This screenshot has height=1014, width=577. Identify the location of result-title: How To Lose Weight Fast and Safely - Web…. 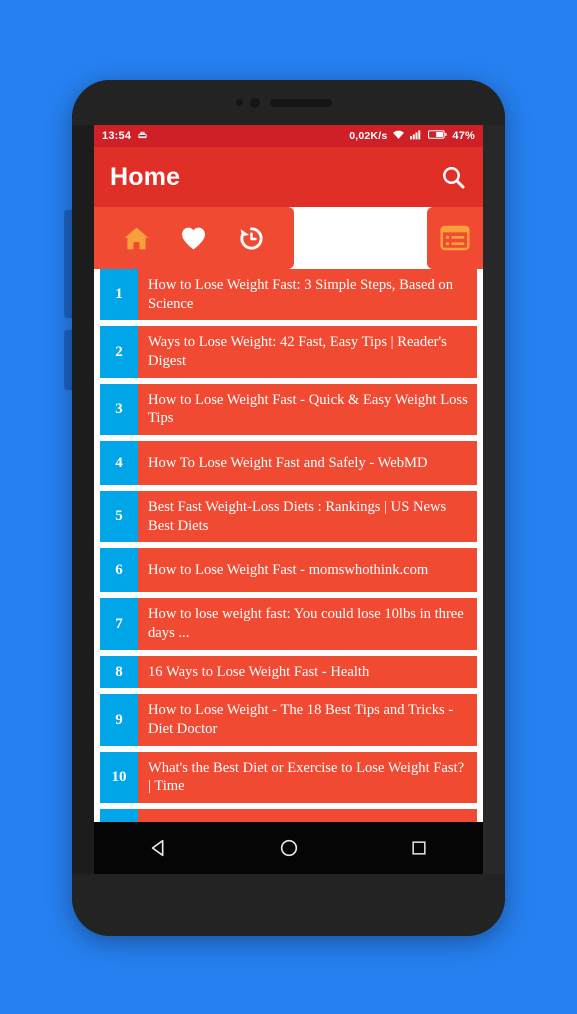
(288, 462).